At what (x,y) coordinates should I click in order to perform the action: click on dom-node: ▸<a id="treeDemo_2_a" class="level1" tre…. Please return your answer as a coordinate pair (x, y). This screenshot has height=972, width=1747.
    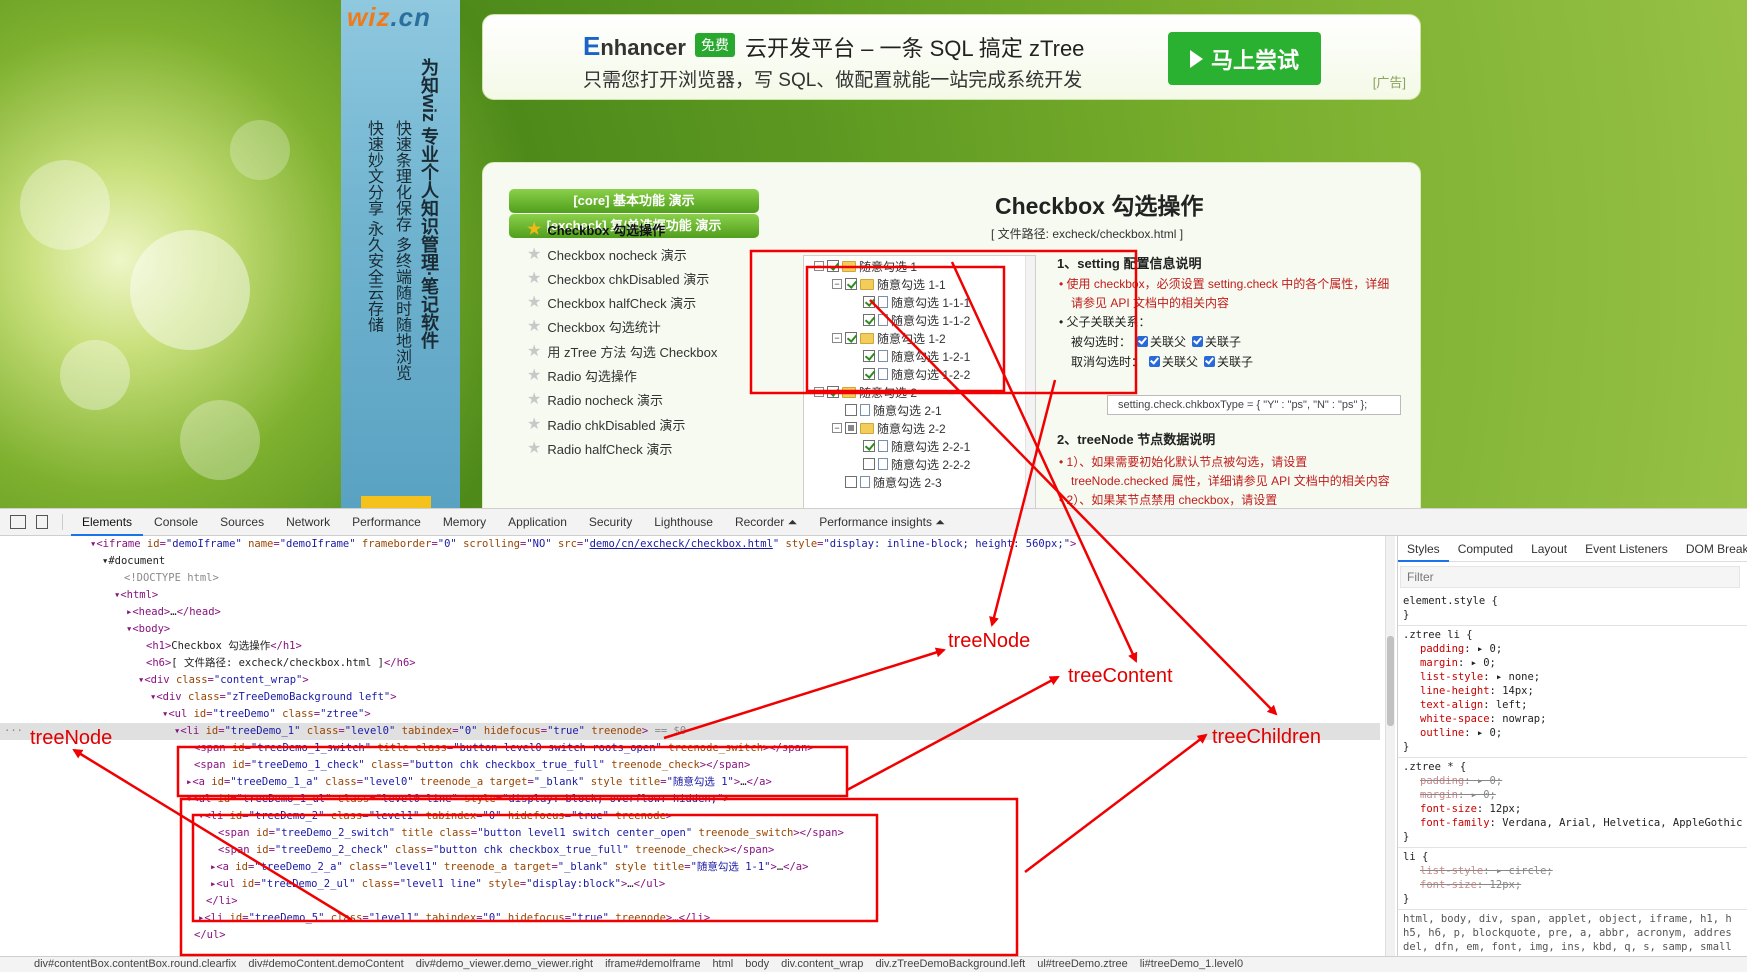
    Looking at the image, I should click on (509, 867).